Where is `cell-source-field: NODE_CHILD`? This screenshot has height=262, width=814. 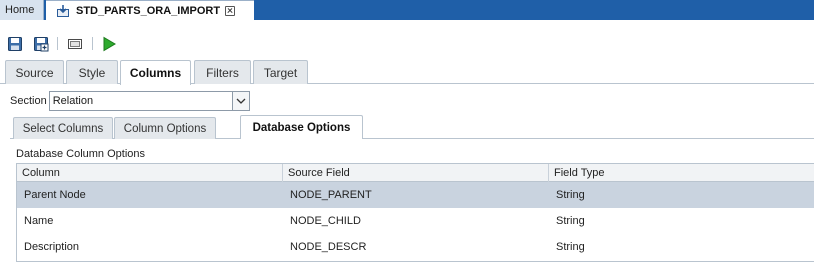 cell-source-field: NODE_CHILD is located at coordinates (322, 221).